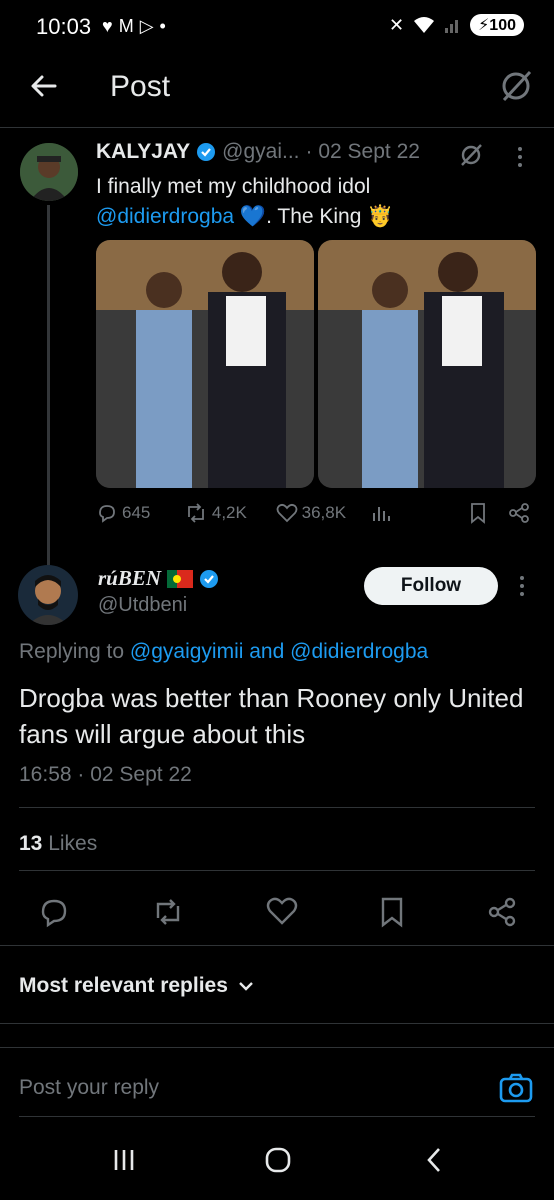 The height and width of the screenshot is (1200, 554). Describe the element at coordinates (123, 985) in the screenshot. I see `replies-filter-label: Most relevant replies` at that location.